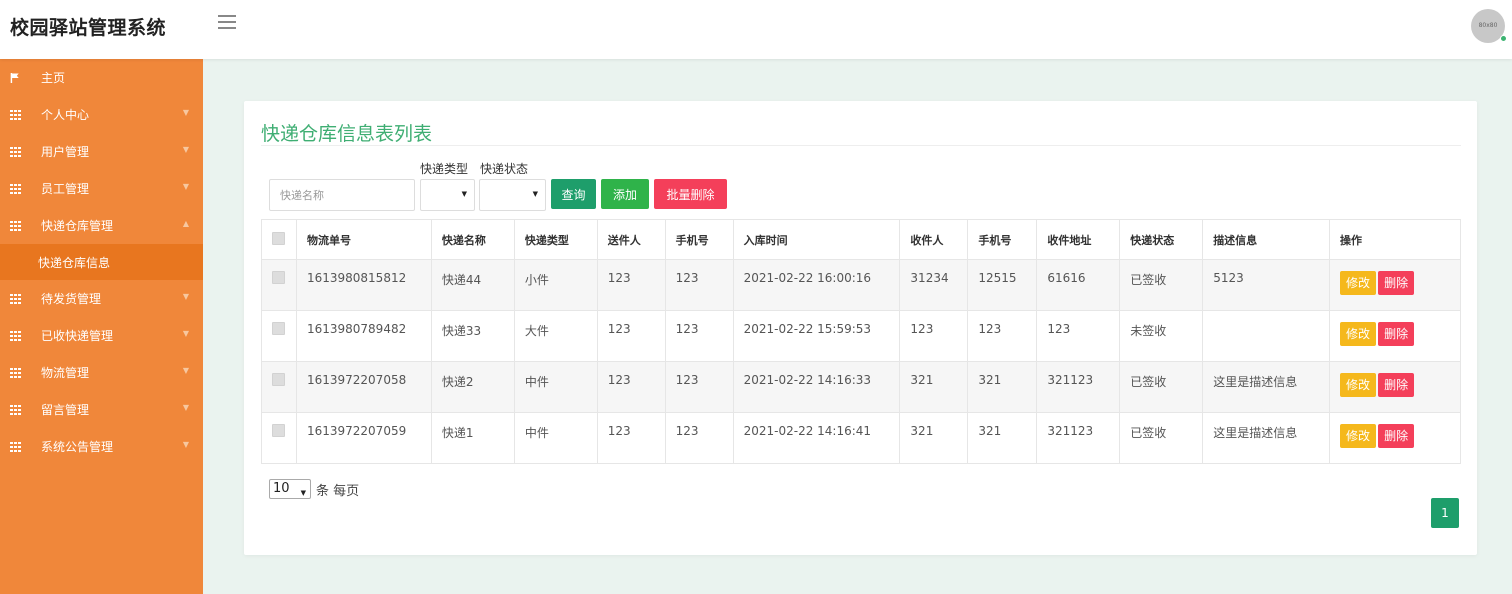 Image resolution: width=1512 pixels, height=594 pixels. What do you see at coordinates (1266, 285) in the screenshot?
I see `table-cell: 5123` at bounding box center [1266, 285].